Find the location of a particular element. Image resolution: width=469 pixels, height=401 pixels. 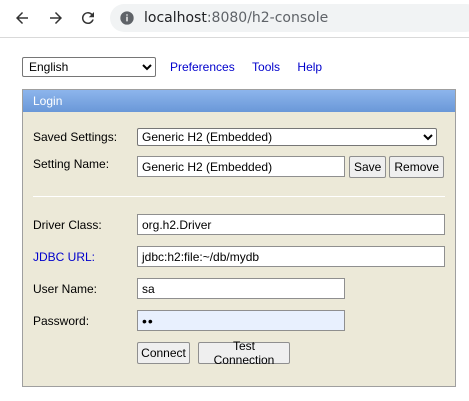

password-row: Password: •• is located at coordinates (189, 320).